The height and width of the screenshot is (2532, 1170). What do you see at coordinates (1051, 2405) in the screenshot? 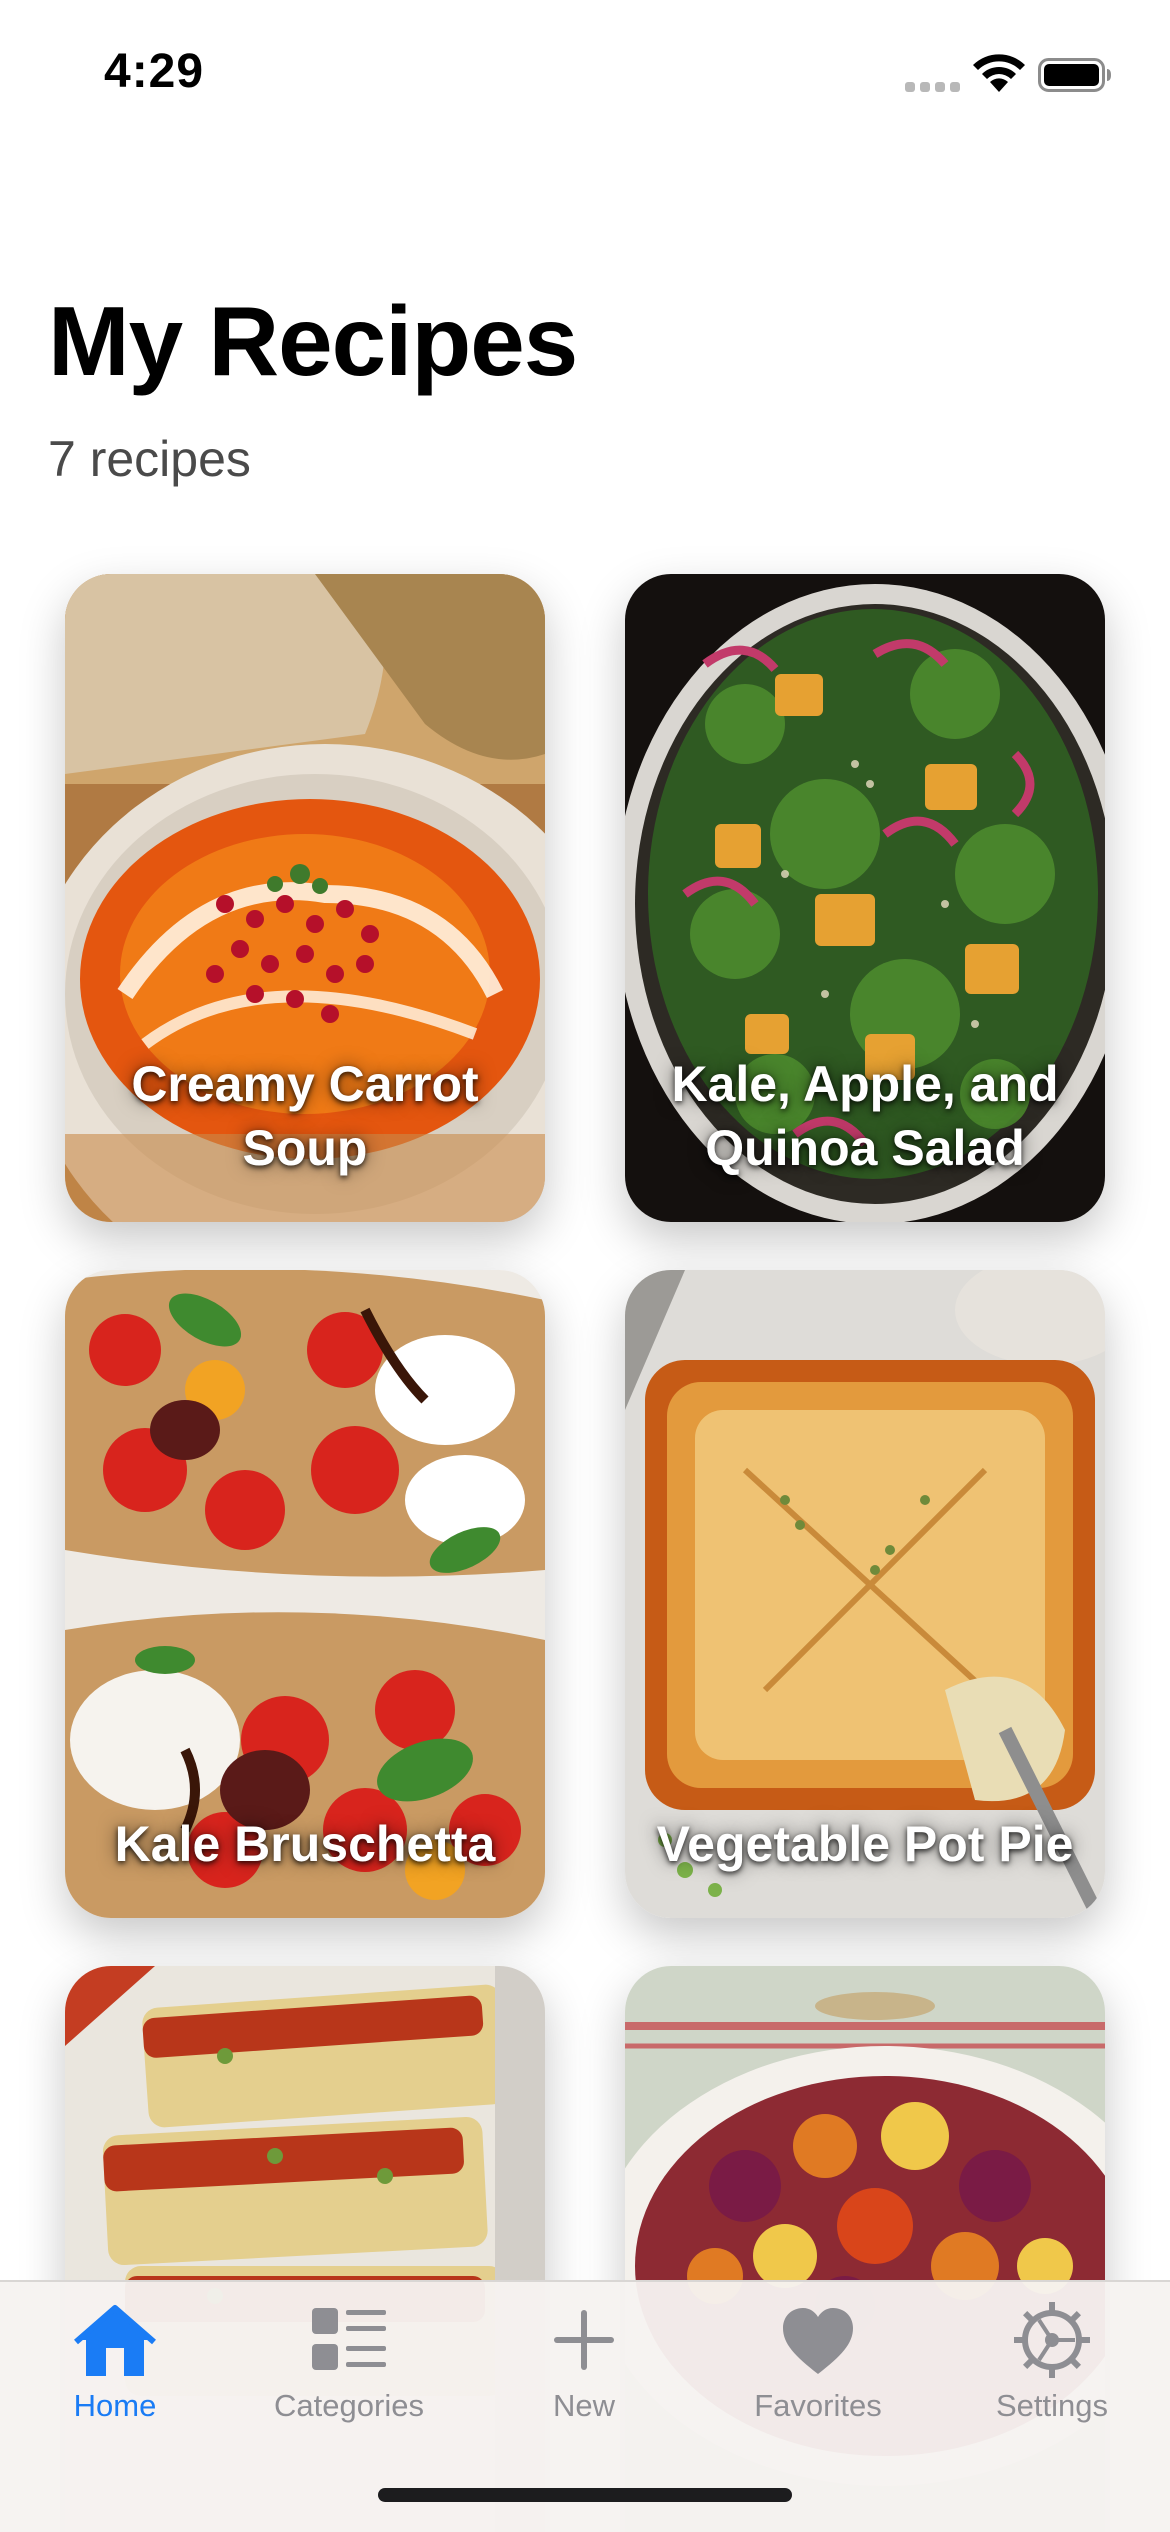
I see `tab-label-settings: Settings` at bounding box center [1051, 2405].